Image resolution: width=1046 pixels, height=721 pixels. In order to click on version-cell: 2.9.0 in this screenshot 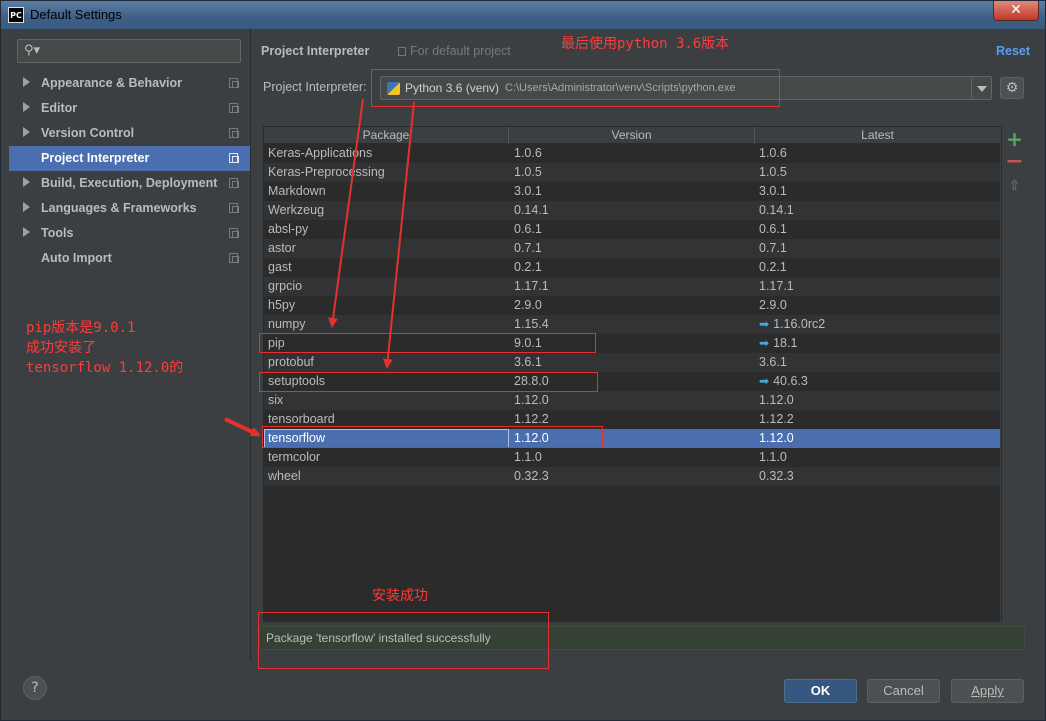, I will do `click(528, 305)`.